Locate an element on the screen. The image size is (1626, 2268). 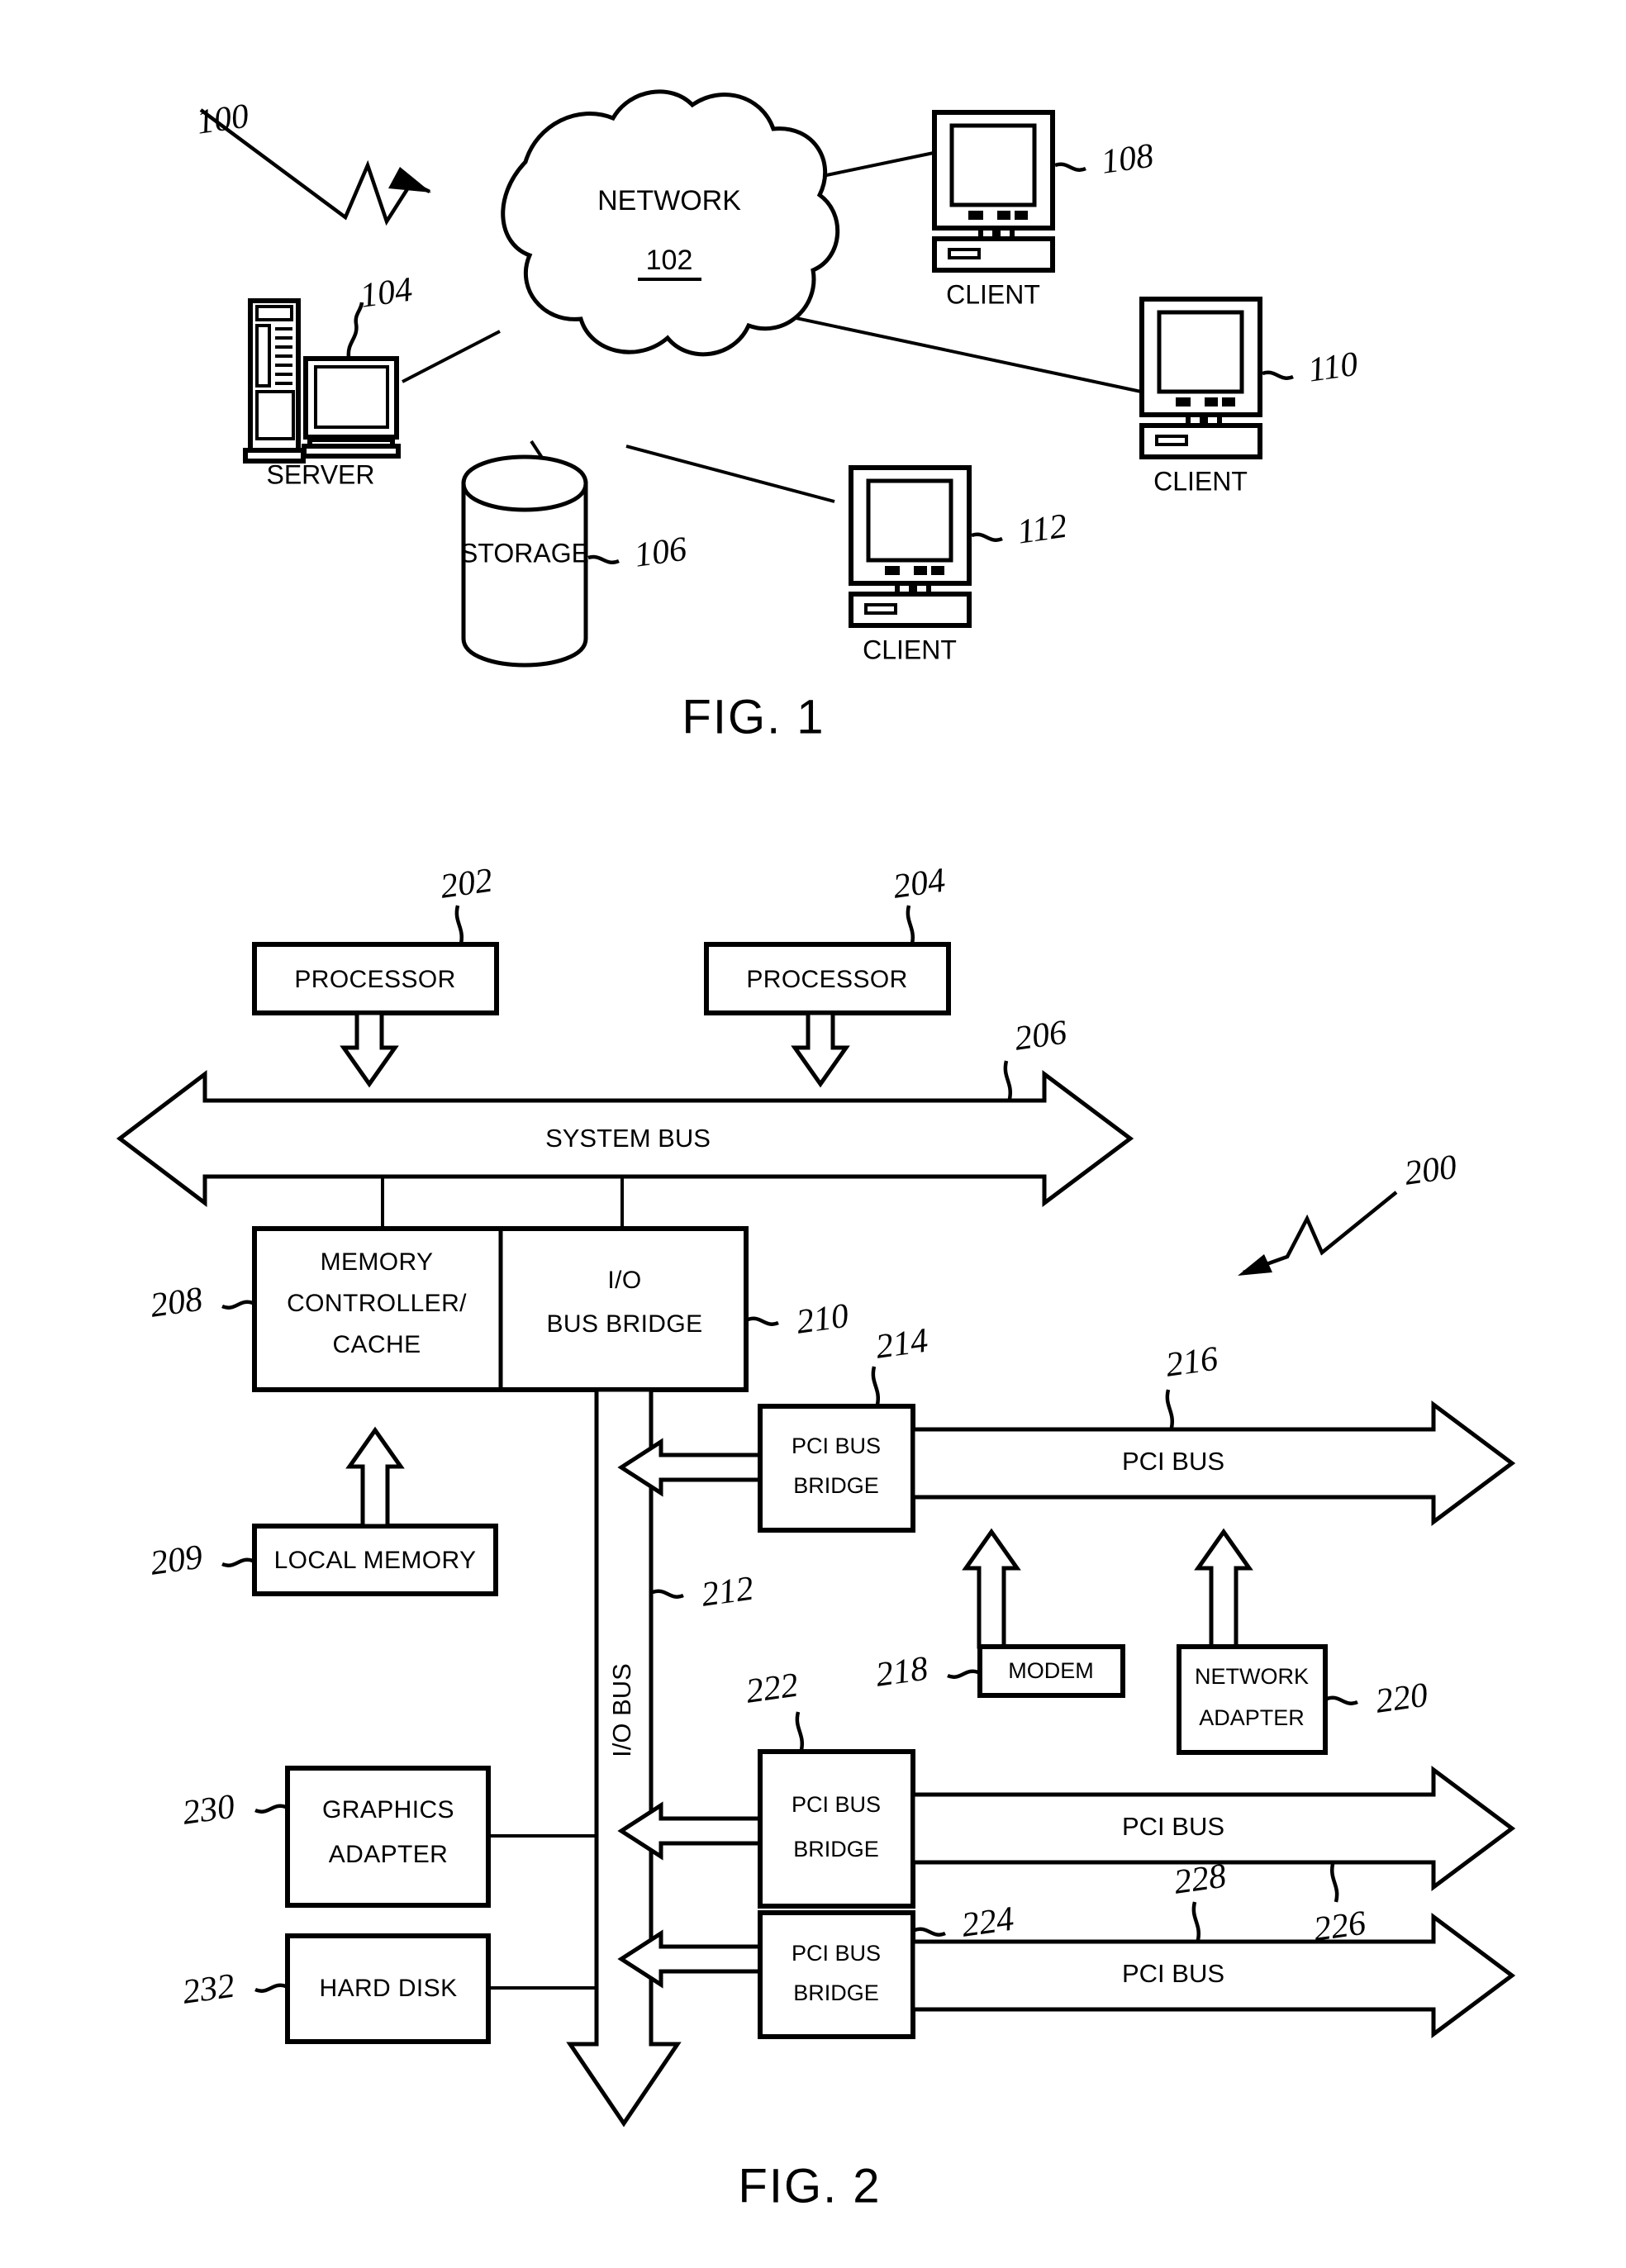
ref-label-204: 204 is located at coordinates (919, 884).